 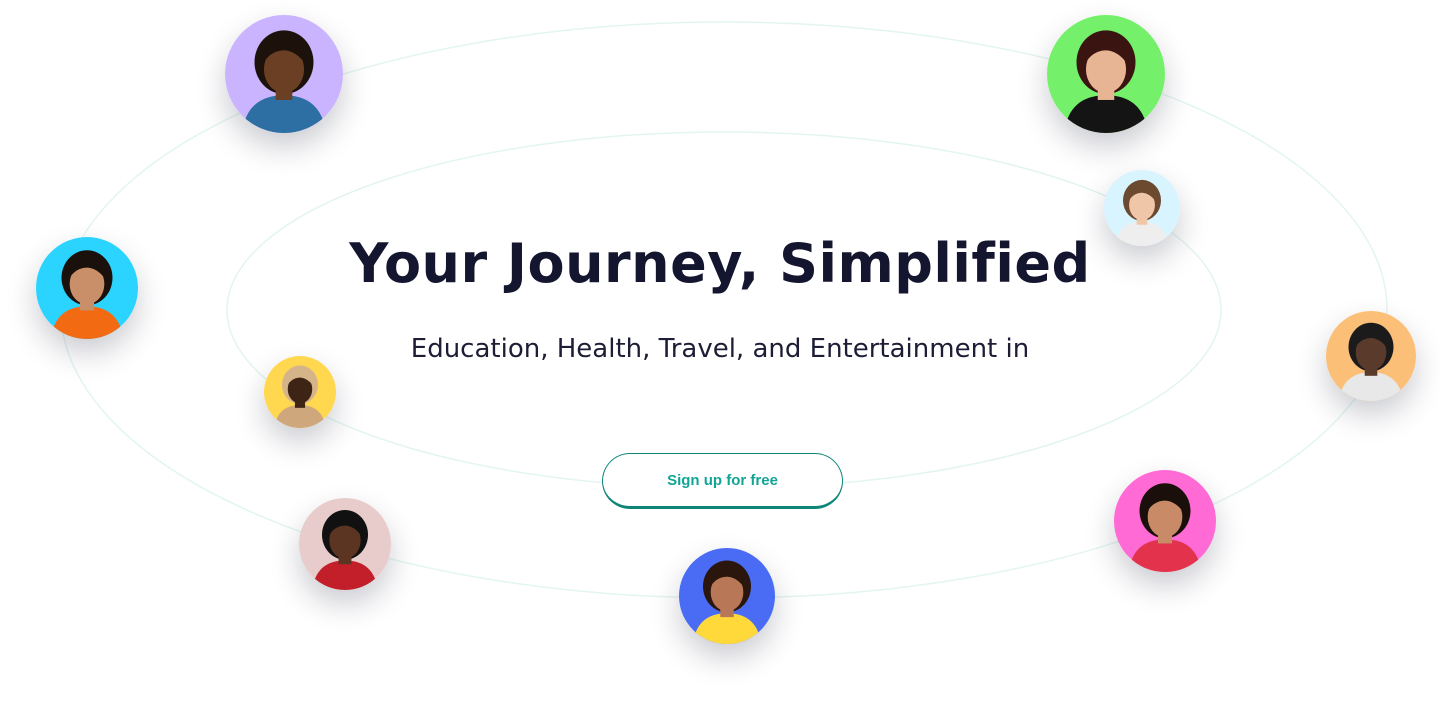 I want to click on avatar-light-blue, so click(x=1142, y=208).